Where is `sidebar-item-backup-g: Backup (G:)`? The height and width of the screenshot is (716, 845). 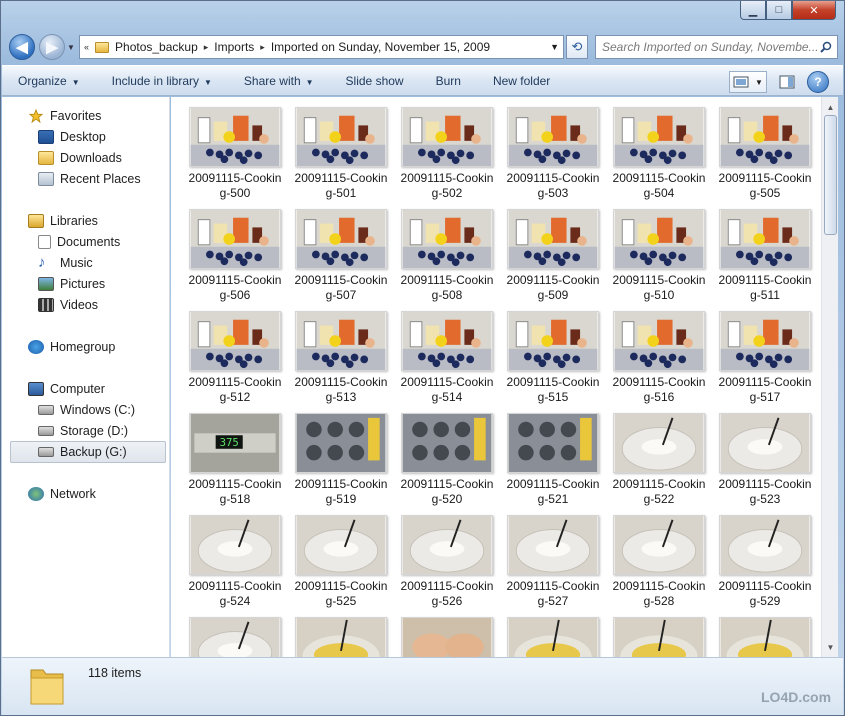
sidebar-item-backup-g: Backup (G:) is located at coordinates (88, 452).